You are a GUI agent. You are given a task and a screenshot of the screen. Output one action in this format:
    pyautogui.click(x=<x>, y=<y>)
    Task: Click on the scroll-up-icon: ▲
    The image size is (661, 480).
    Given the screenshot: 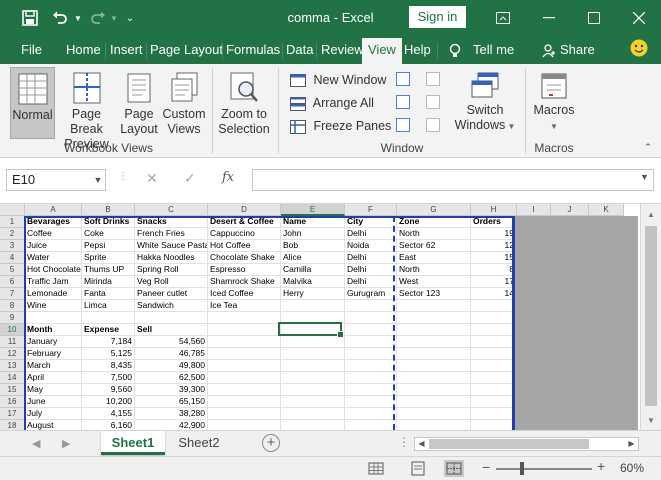 What is the action you would take?
    pyautogui.click(x=651, y=215)
    